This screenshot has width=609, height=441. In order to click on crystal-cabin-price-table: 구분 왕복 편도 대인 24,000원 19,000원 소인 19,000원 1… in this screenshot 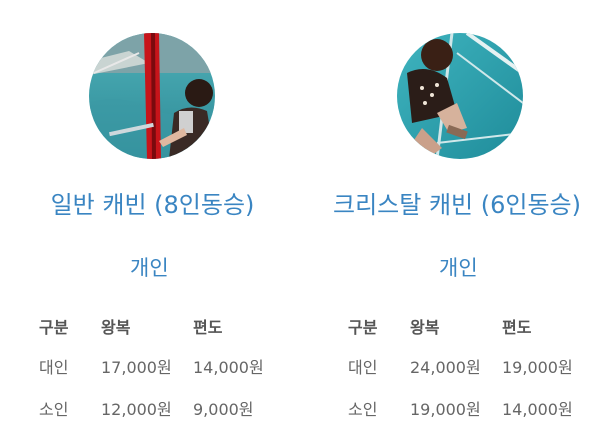, I will do `click(465, 368)`.